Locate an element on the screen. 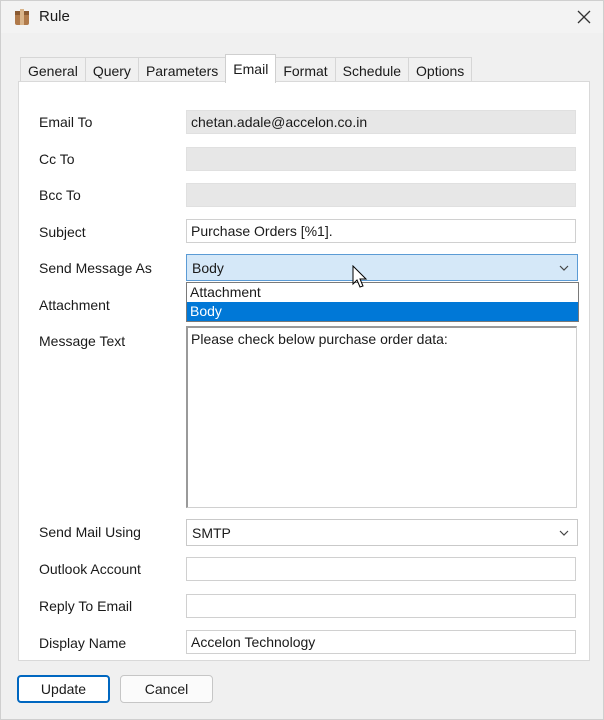 The width and height of the screenshot is (604, 720). send-mail-using-select: SMTP is located at coordinates (382, 532).